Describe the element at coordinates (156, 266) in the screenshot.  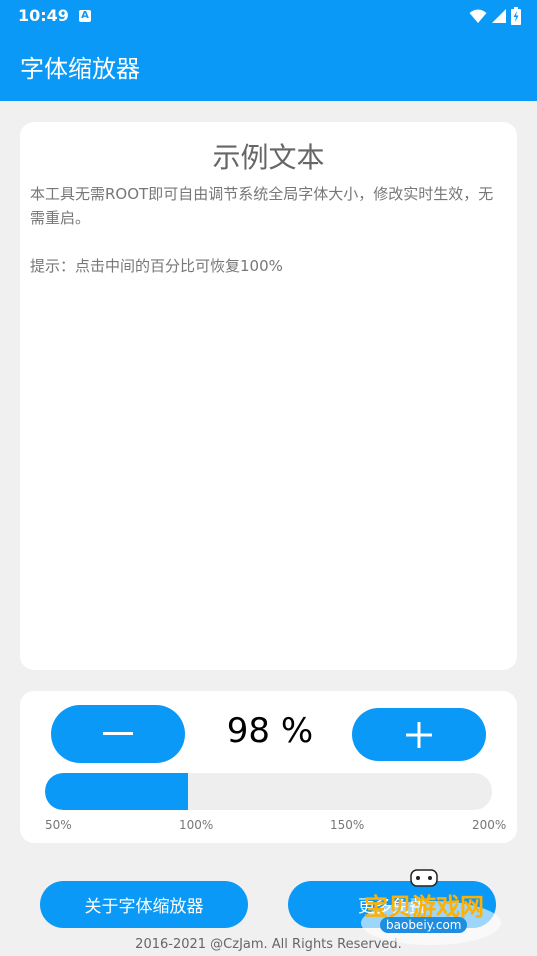
I see `sample-hint: 提示：点击中间的百分比可恢复100%` at that location.